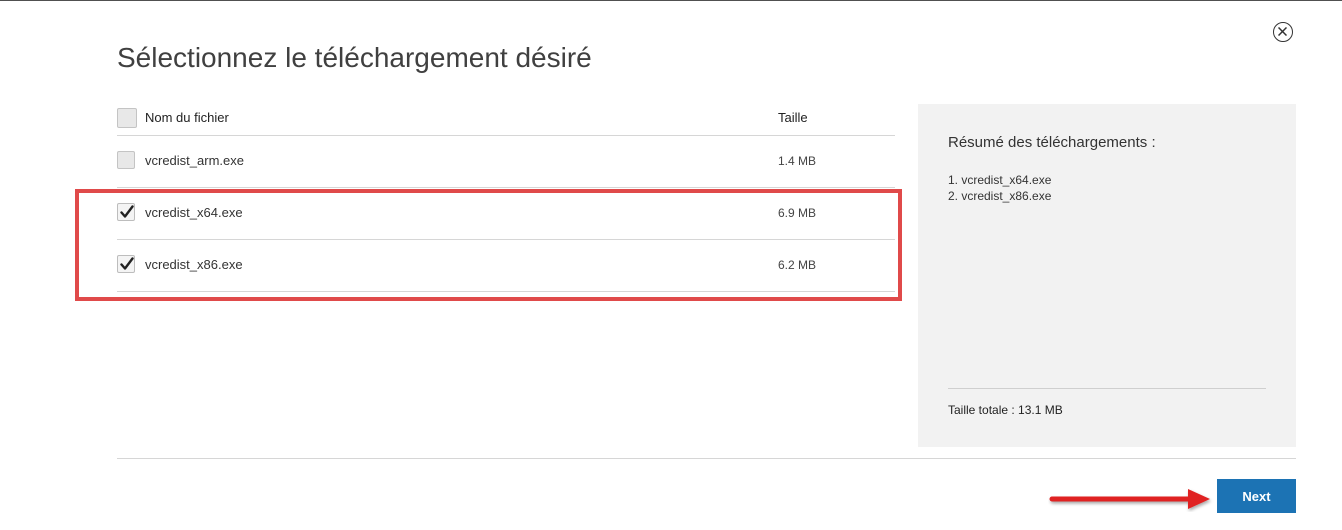 The image size is (1342, 530). What do you see at coordinates (1129, 499) in the screenshot?
I see `red-arrow-right-icon` at bounding box center [1129, 499].